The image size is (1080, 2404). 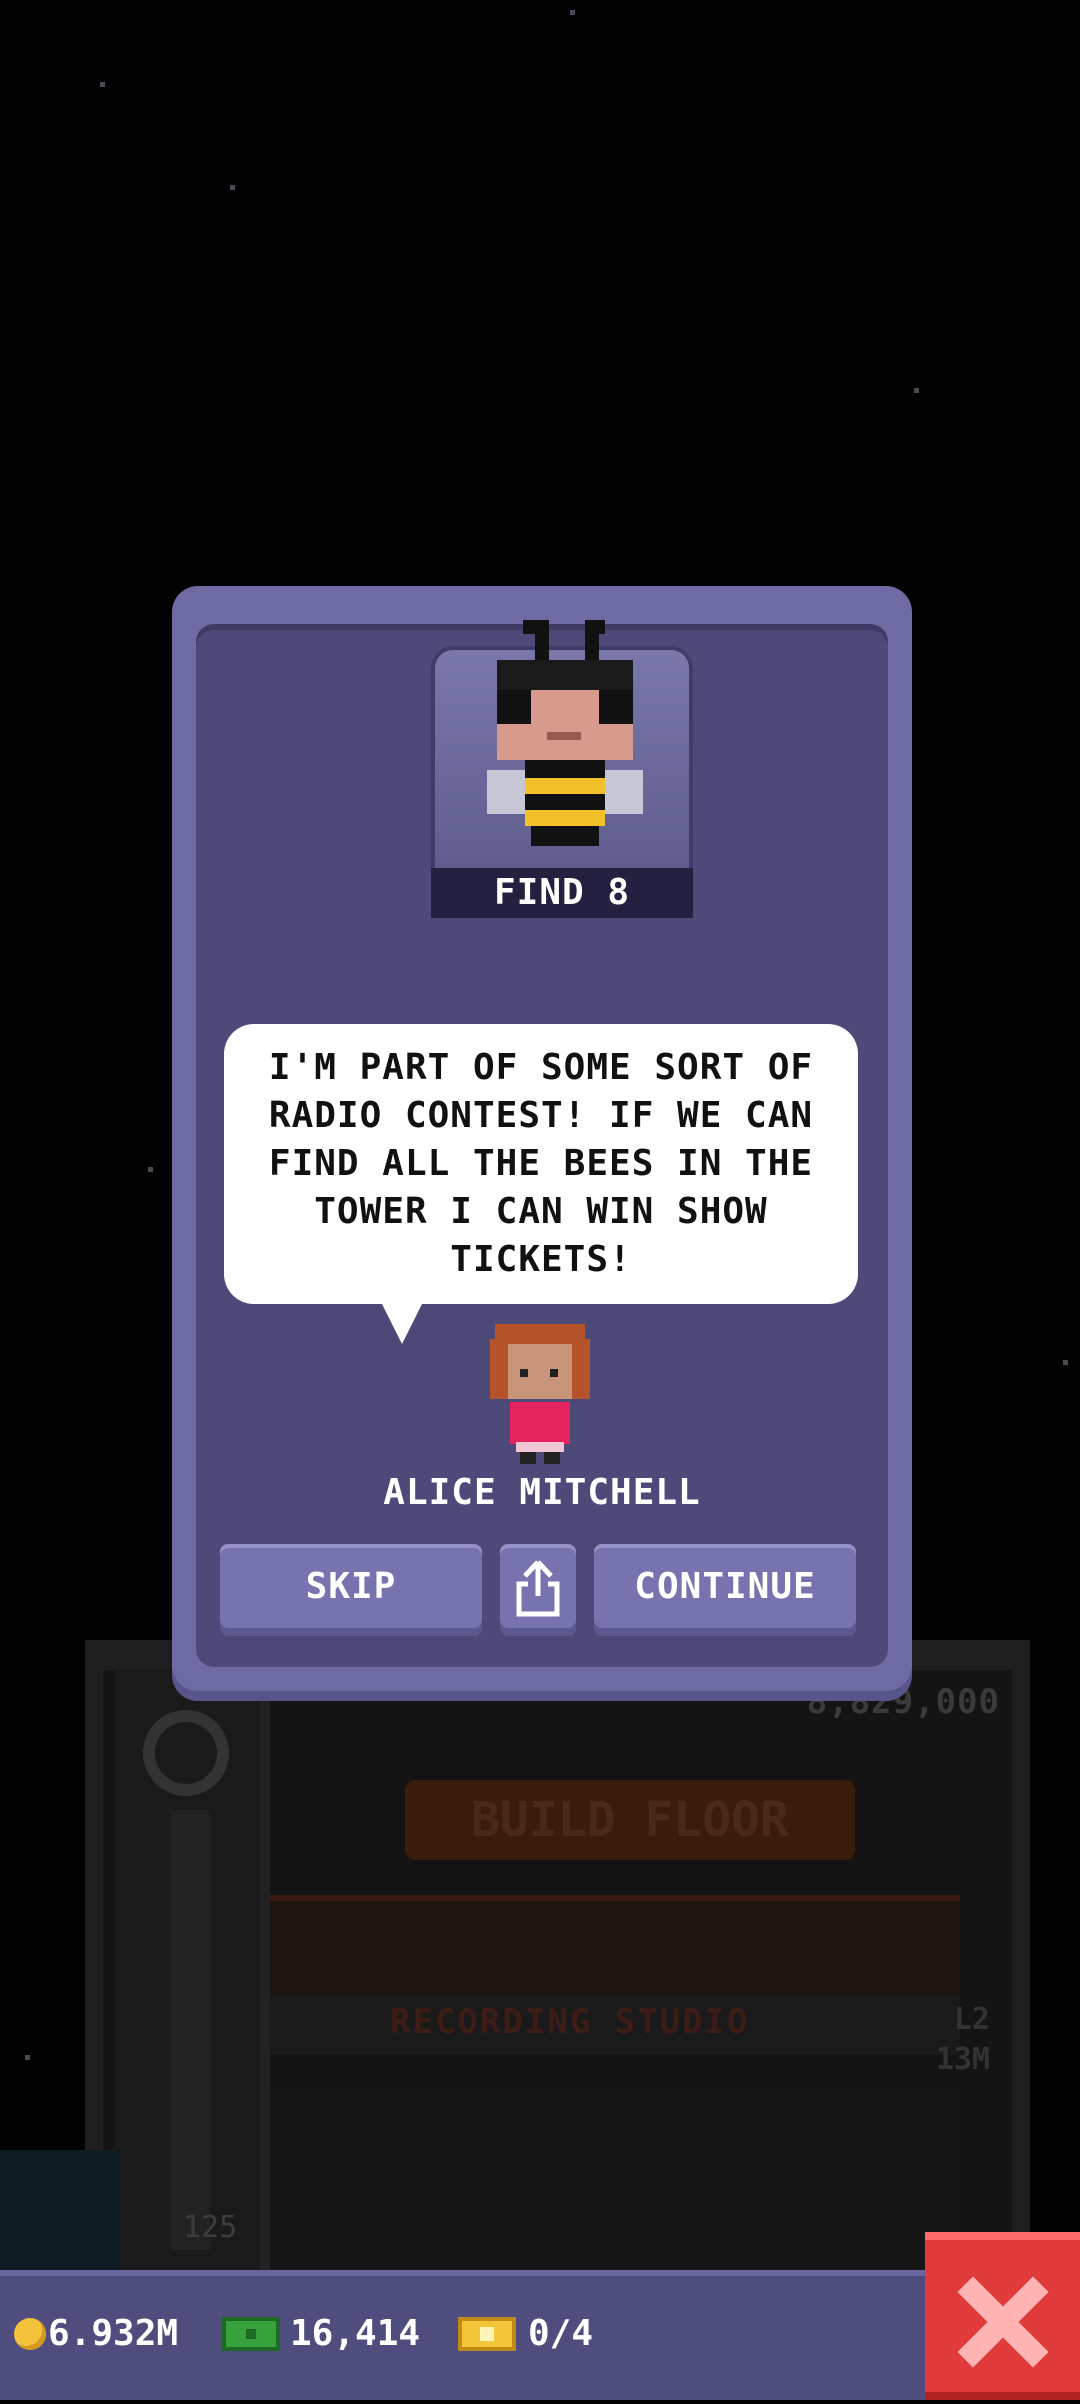 I want to click on floor-name: RECORDING STUDIO, so click(x=570, y=2022).